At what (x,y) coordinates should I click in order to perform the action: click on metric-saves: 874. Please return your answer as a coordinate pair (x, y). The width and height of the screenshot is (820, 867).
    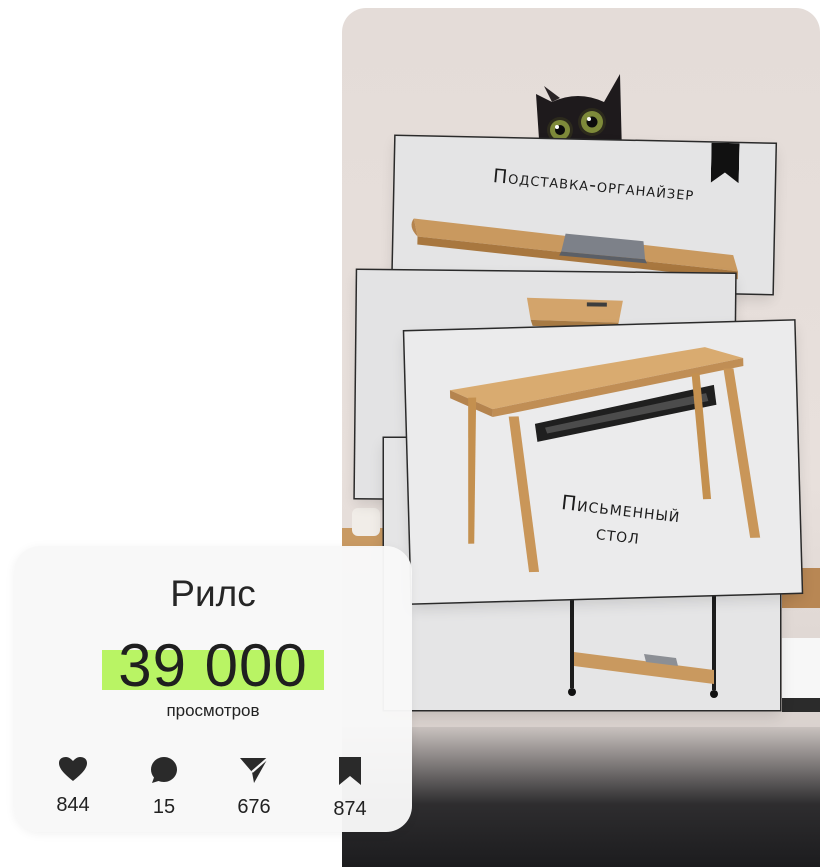
    Looking at the image, I should click on (350, 788).